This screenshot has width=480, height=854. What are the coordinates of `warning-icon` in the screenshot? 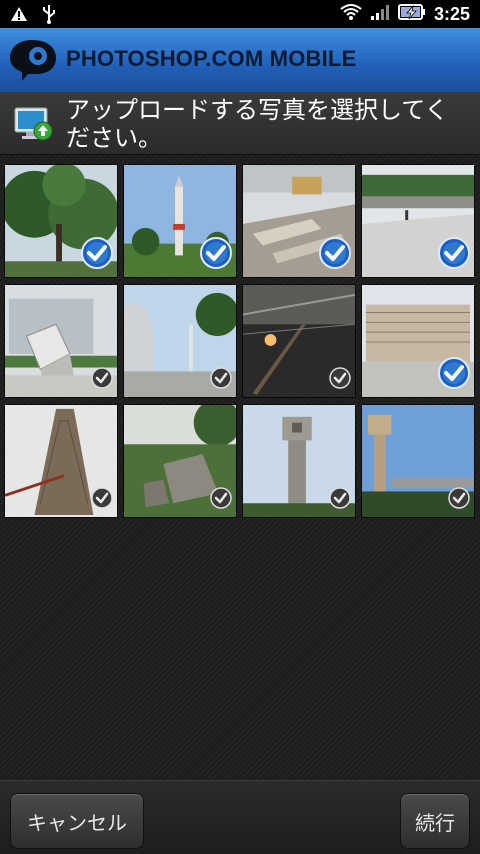 It's located at (19, 16).